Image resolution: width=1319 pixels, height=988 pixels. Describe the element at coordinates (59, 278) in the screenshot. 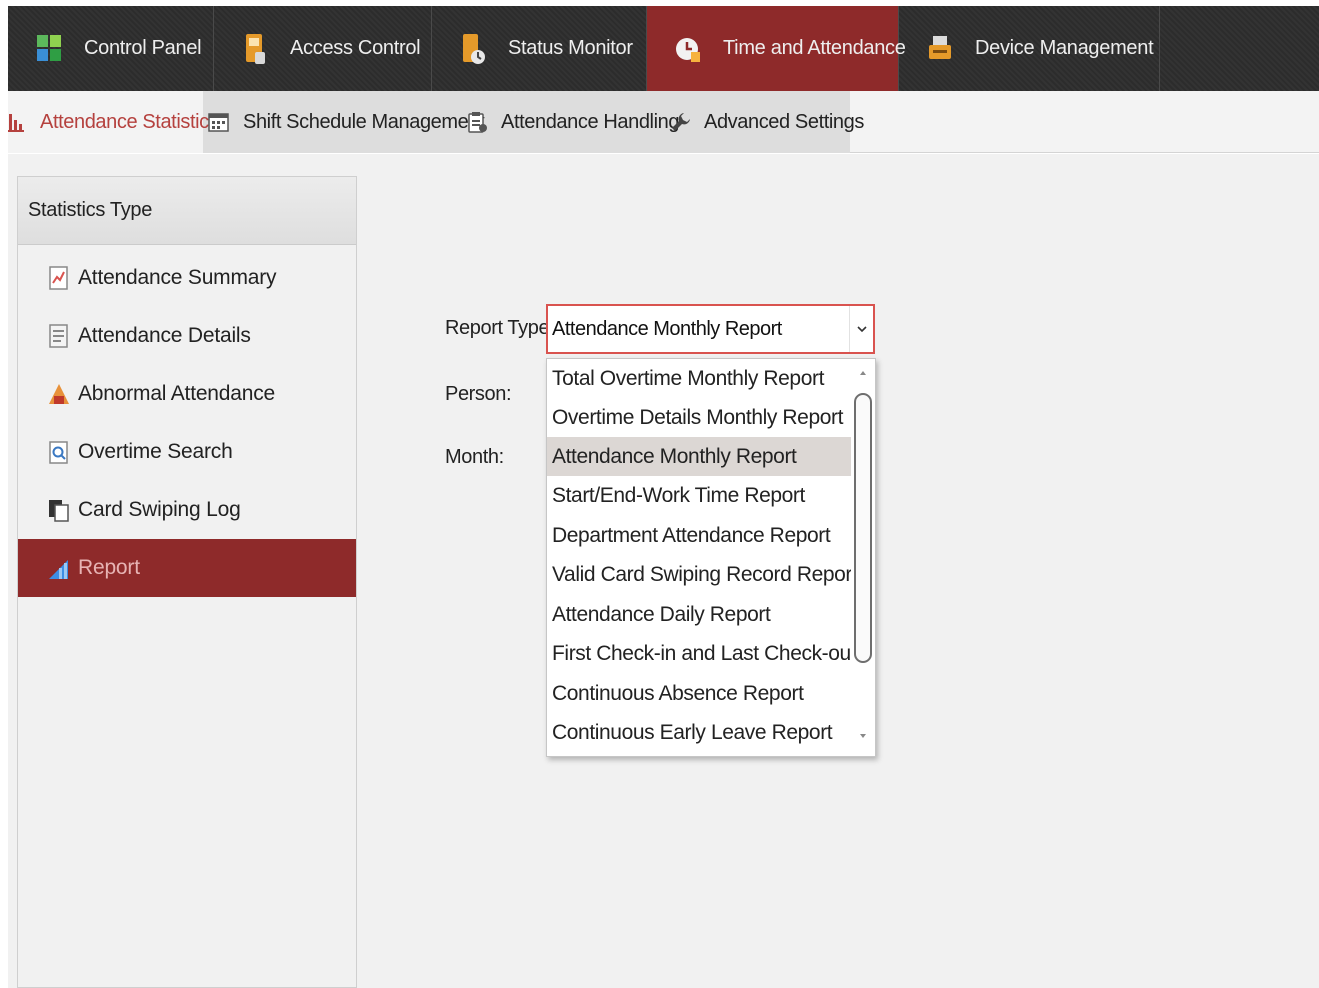

I see `summary-icon` at that location.